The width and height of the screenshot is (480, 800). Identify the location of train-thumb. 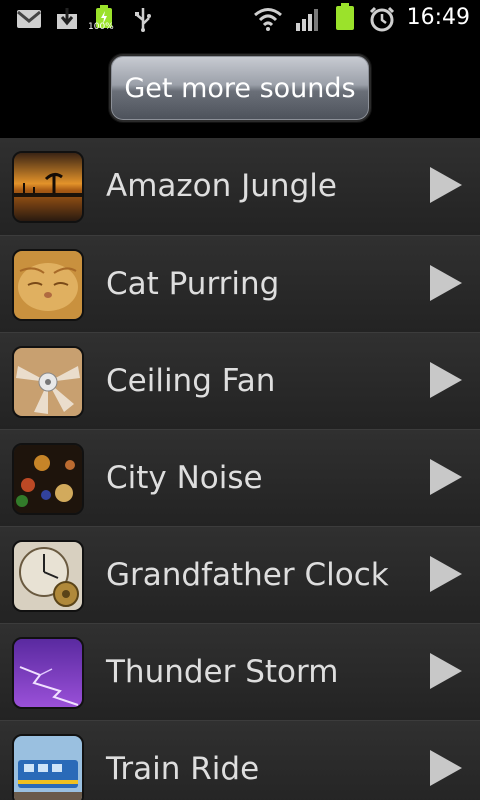
(48, 767).